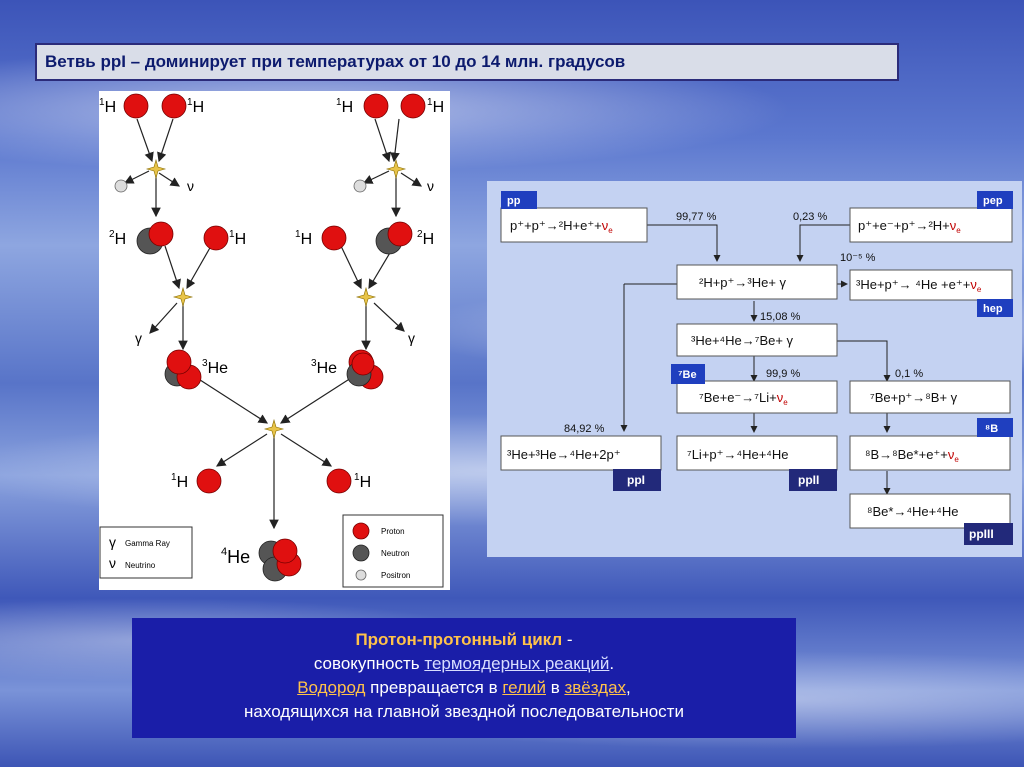 The width and height of the screenshot is (1024, 767). Describe the element at coordinates (514, 201) in the screenshot. I see `svg-text: pp` at that location.